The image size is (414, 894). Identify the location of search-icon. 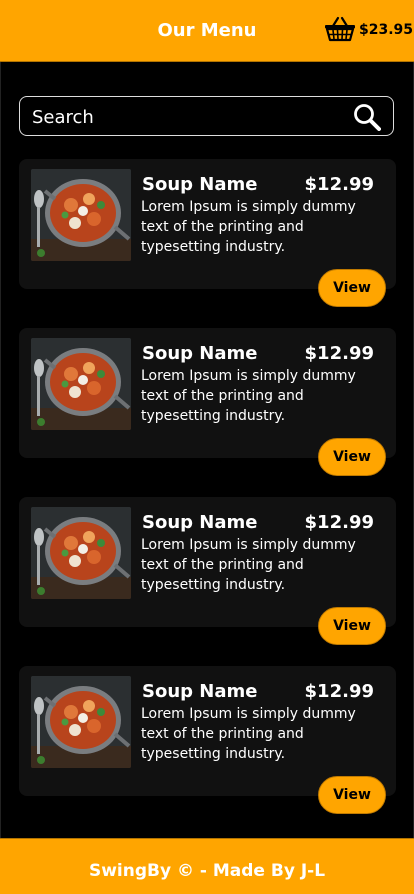
(367, 117).